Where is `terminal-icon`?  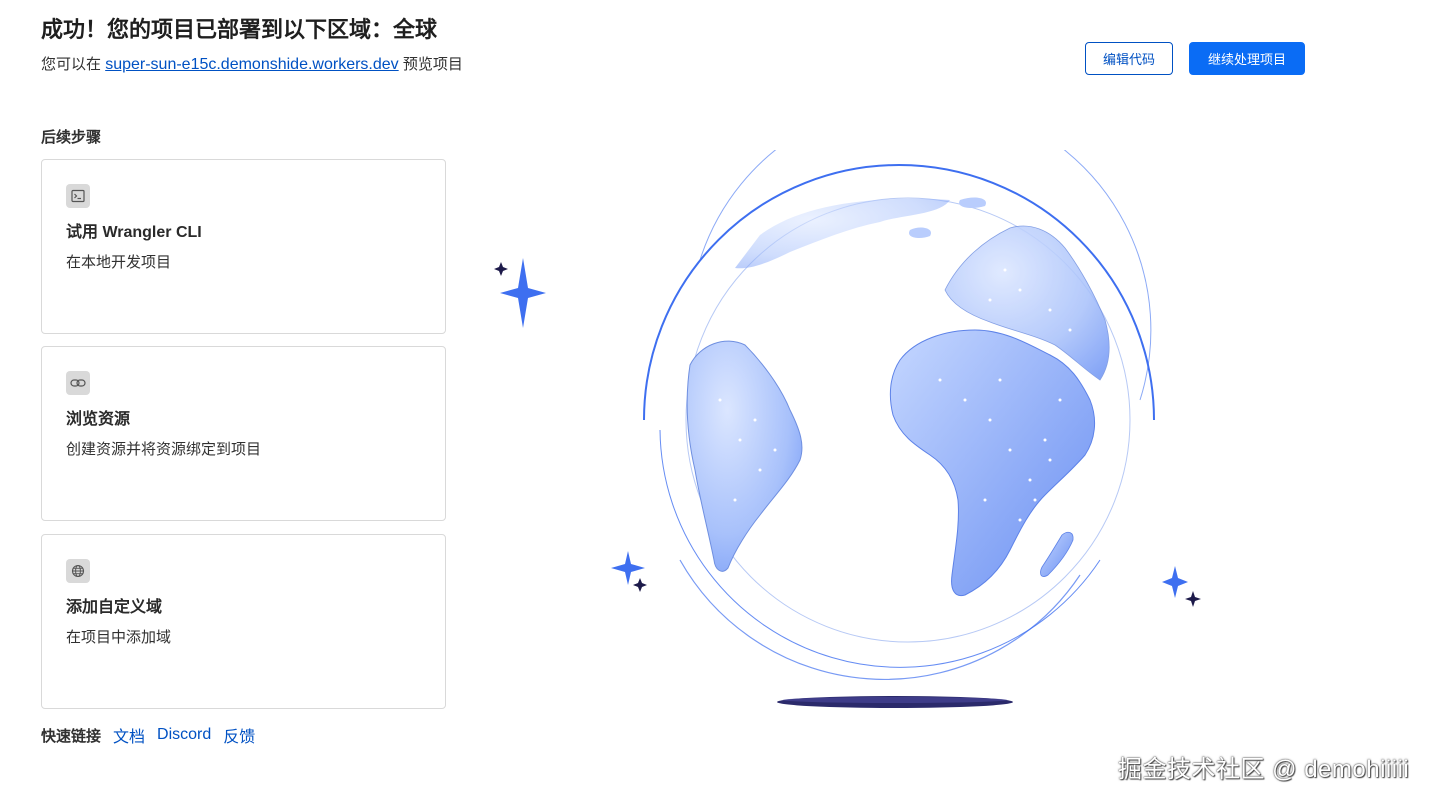 terminal-icon is located at coordinates (78, 196).